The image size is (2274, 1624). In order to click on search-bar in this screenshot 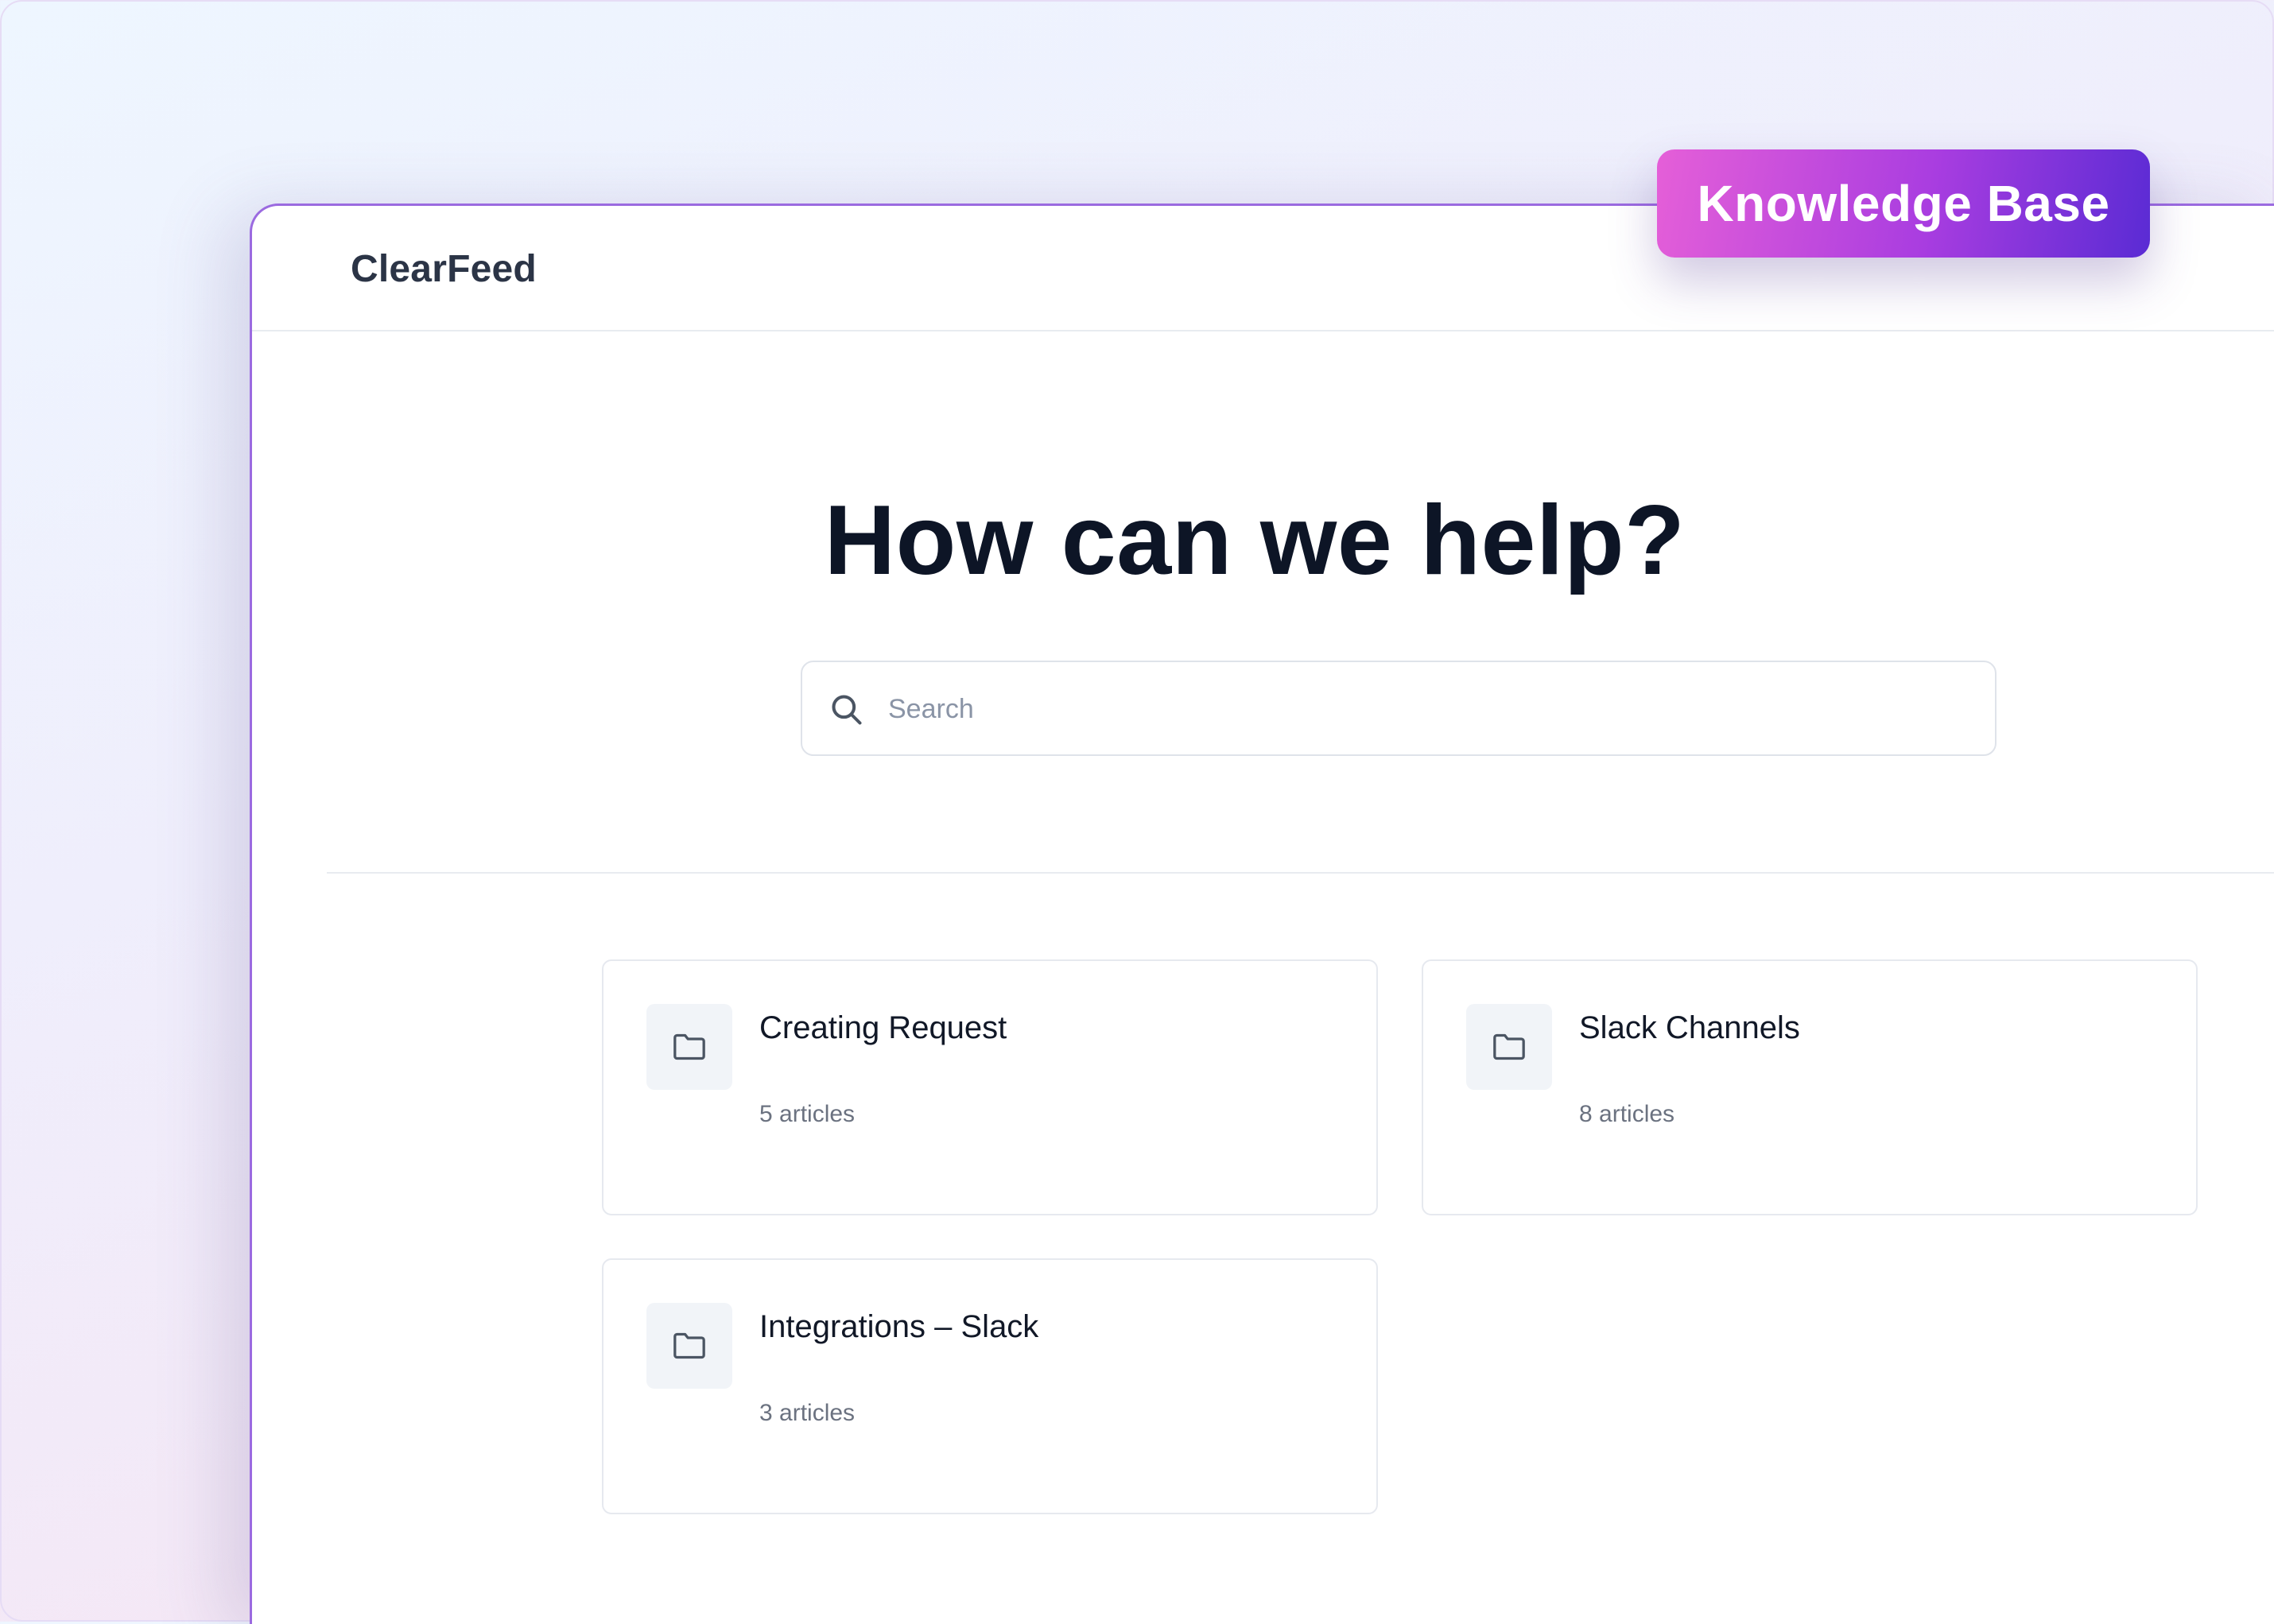, I will do `click(1399, 708)`.